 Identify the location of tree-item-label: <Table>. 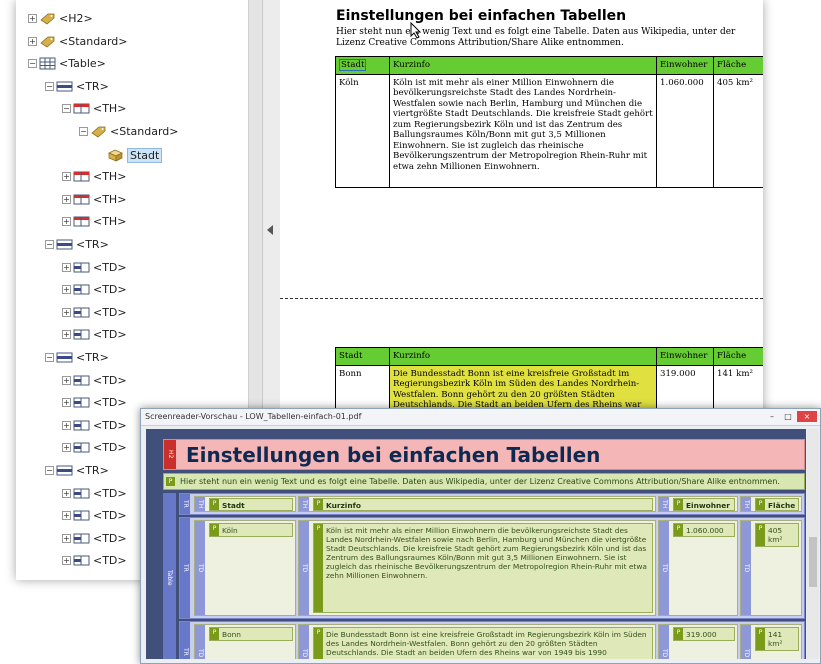
(82, 64).